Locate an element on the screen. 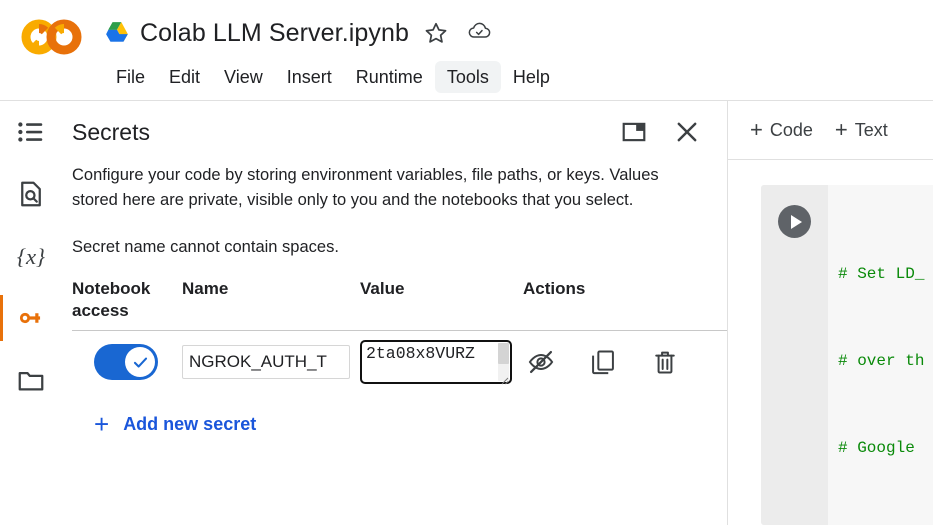  run-cell-icon is located at coordinates (794, 221).